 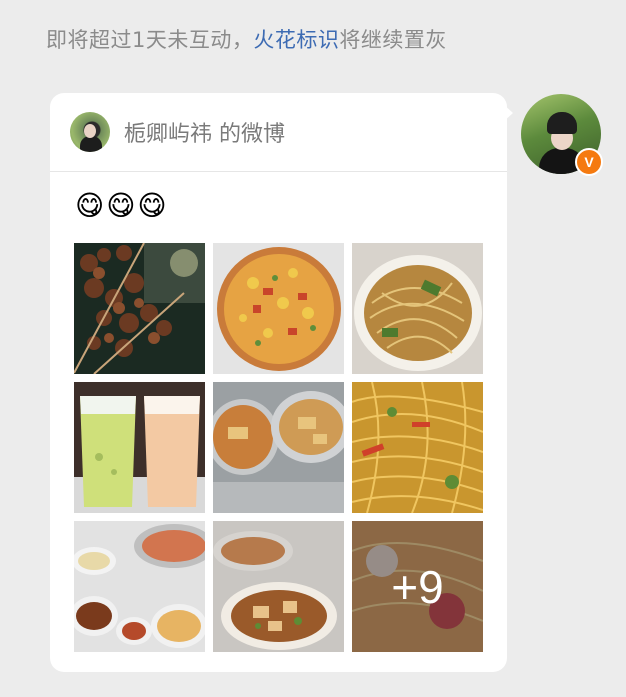 I want to click on ramen-photo: +9, so click(x=417, y=586).